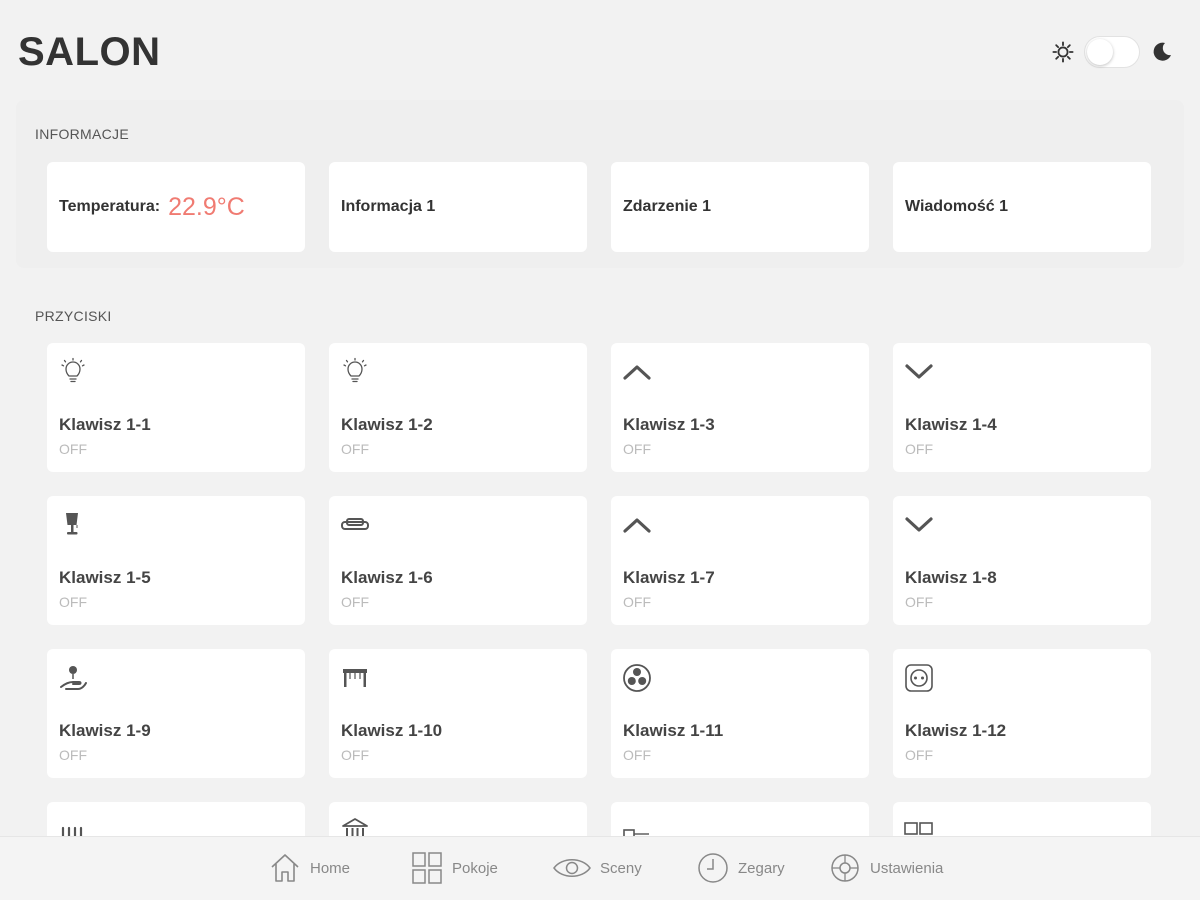  I want to click on nav-label-rooms: Pokoje, so click(475, 868).